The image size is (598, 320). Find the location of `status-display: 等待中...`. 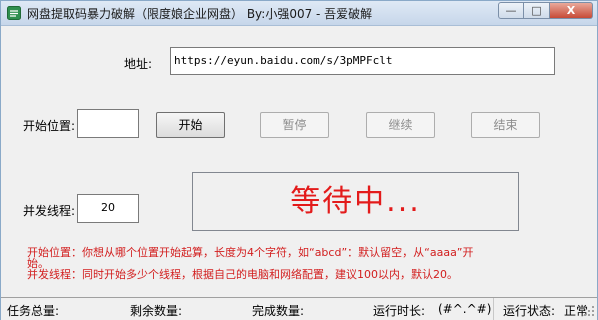

status-display: 等待中... is located at coordinates (355, 201).